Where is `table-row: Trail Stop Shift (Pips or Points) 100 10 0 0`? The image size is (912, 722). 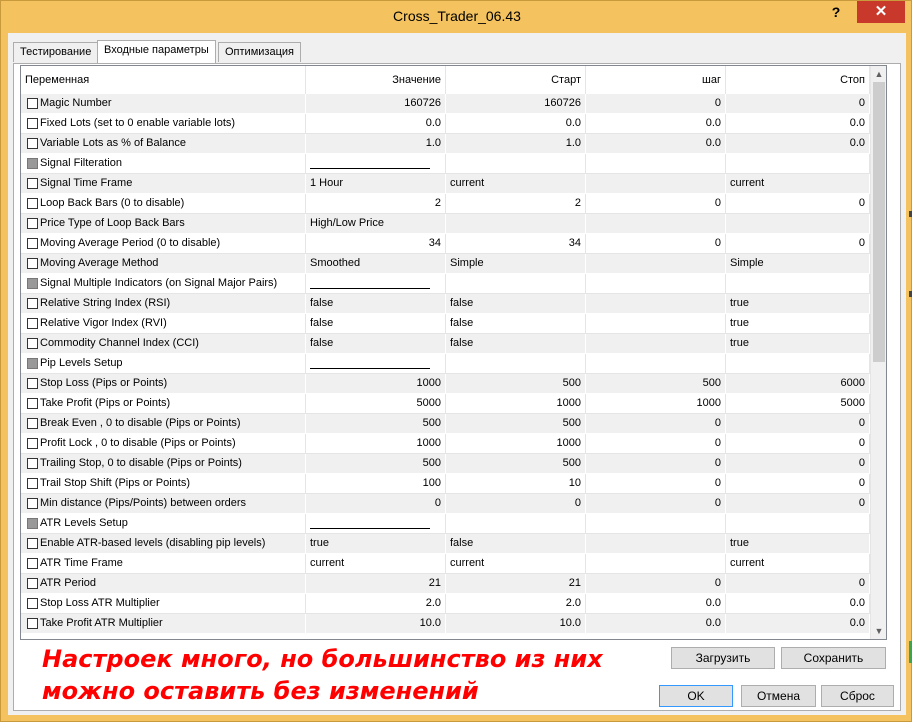
table-row: Trail Stop Shift (Pips or Points) 100 10 0 0 is located at coordinates (445, 484).